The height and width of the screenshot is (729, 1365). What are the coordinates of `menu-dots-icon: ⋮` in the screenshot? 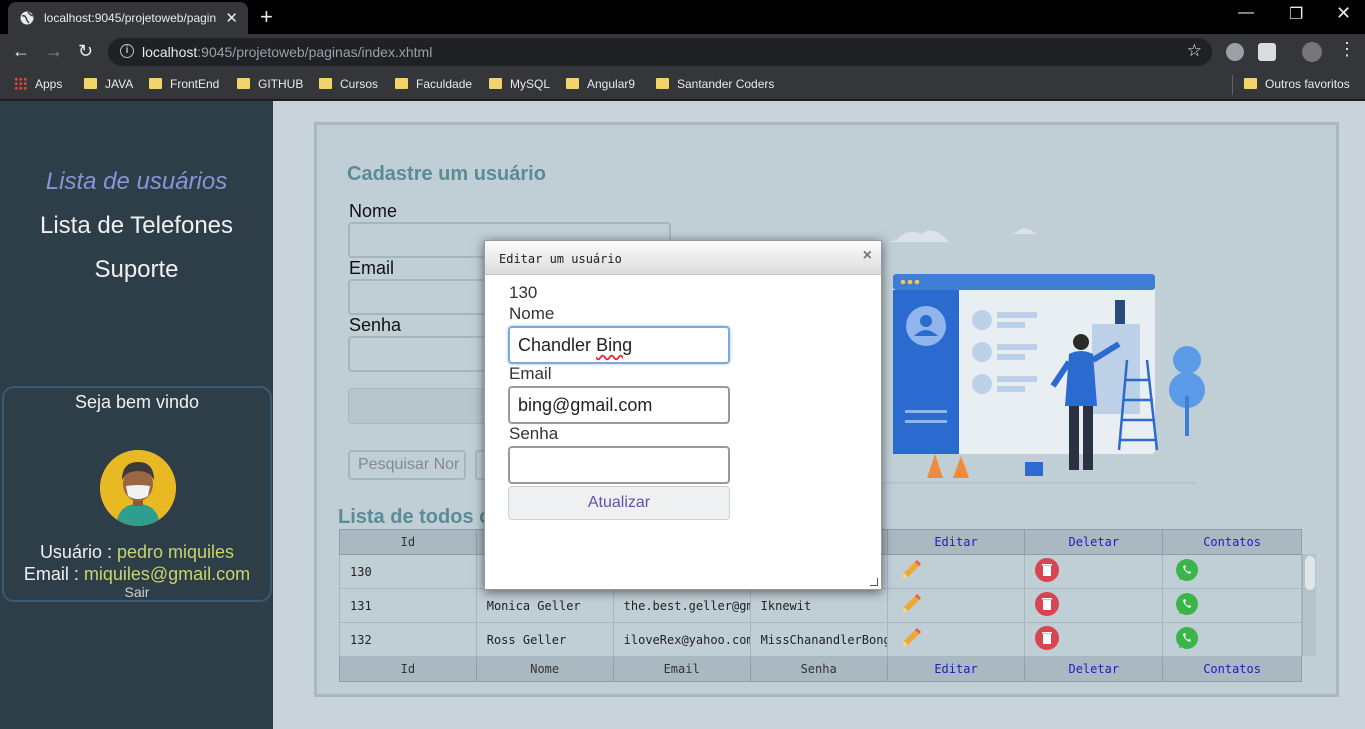 It's located at (1347, 49).